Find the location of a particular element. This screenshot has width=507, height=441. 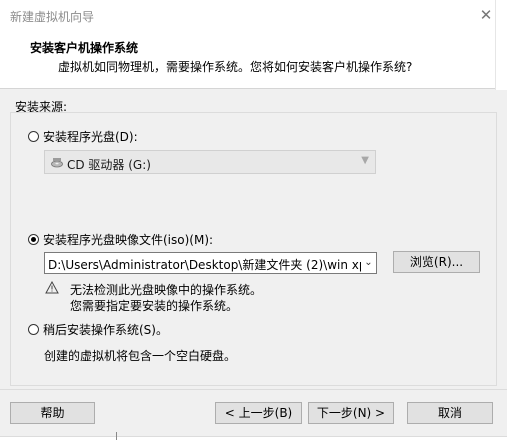

disc-drive-value: CD 驱动器 (G:) is located at coordinates (109, 165).